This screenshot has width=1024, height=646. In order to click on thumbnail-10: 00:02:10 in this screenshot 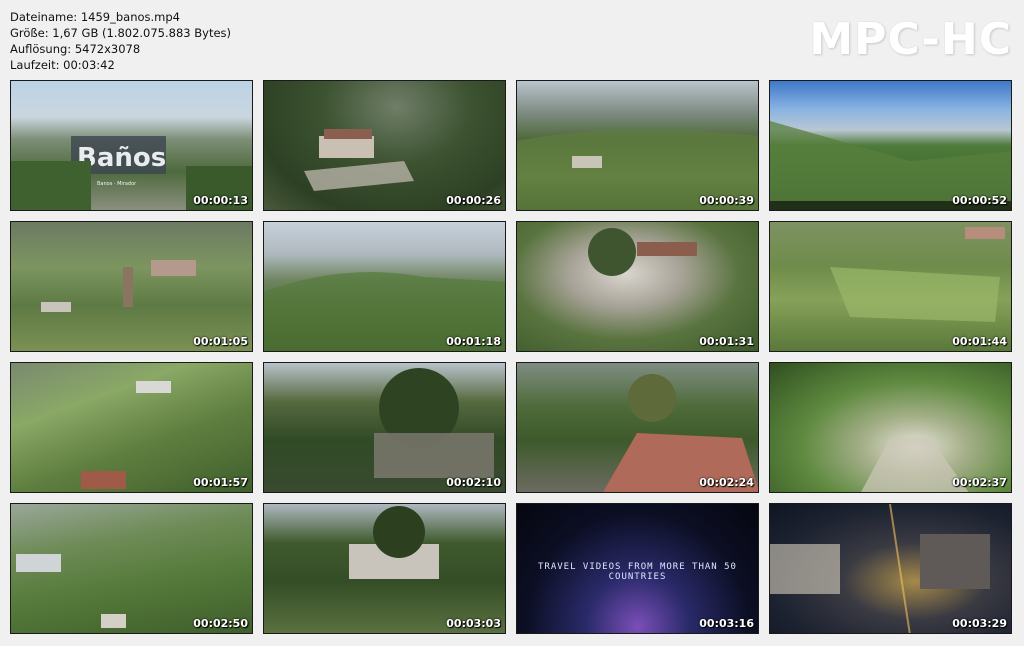, I will do `click(384, 427)`.